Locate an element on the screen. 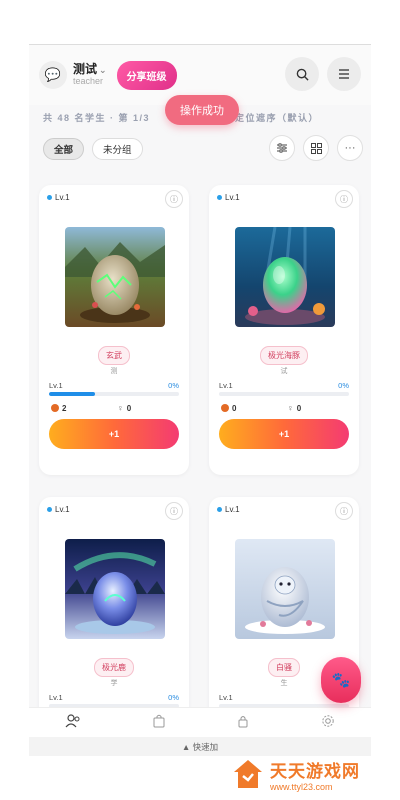 This screenshot has height=800, width=400. paw-icon: 🐾 is located at coordinates (341, 680).